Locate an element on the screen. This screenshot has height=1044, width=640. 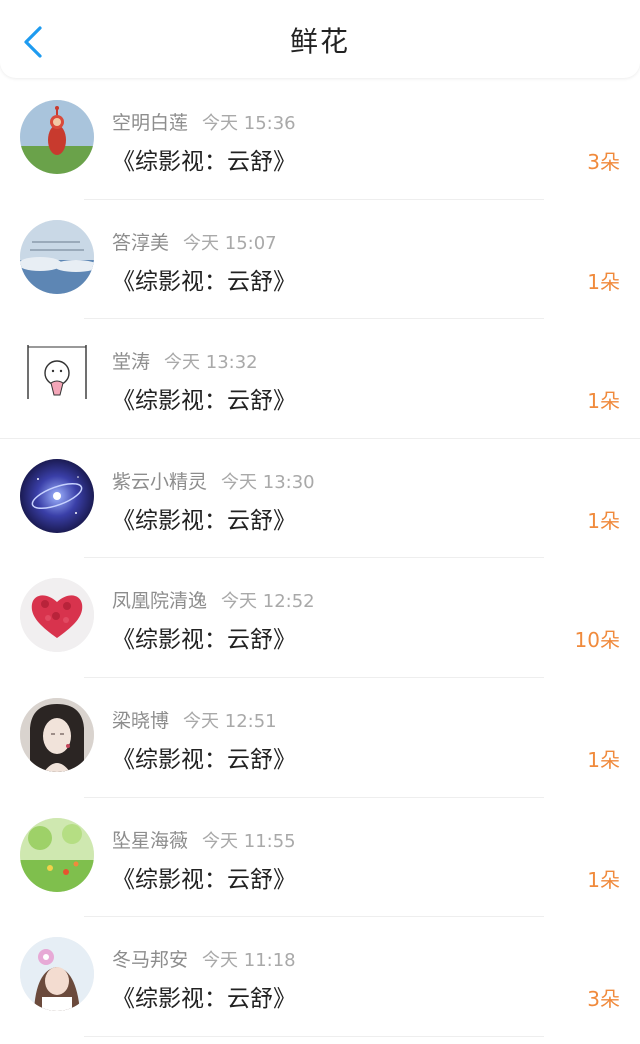
cloud-sea-avatar-image is located at coordinates (57, 256).